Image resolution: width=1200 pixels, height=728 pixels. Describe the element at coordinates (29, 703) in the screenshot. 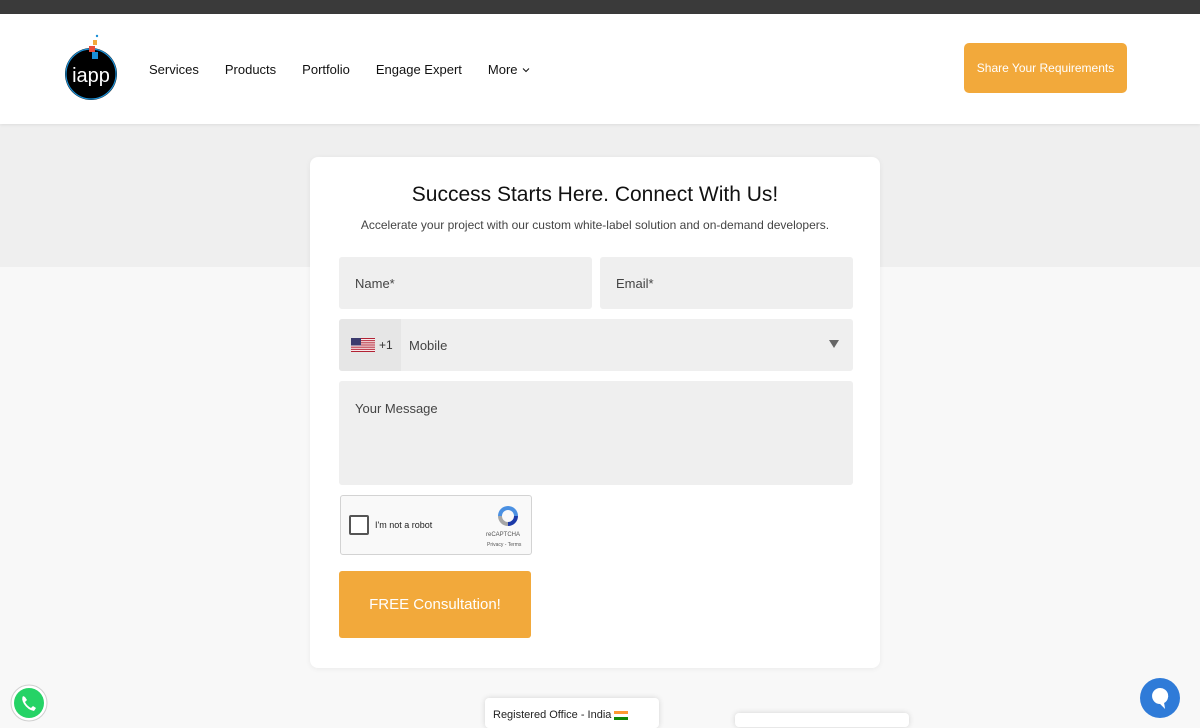

I see `whatsapp-icon` at that location.